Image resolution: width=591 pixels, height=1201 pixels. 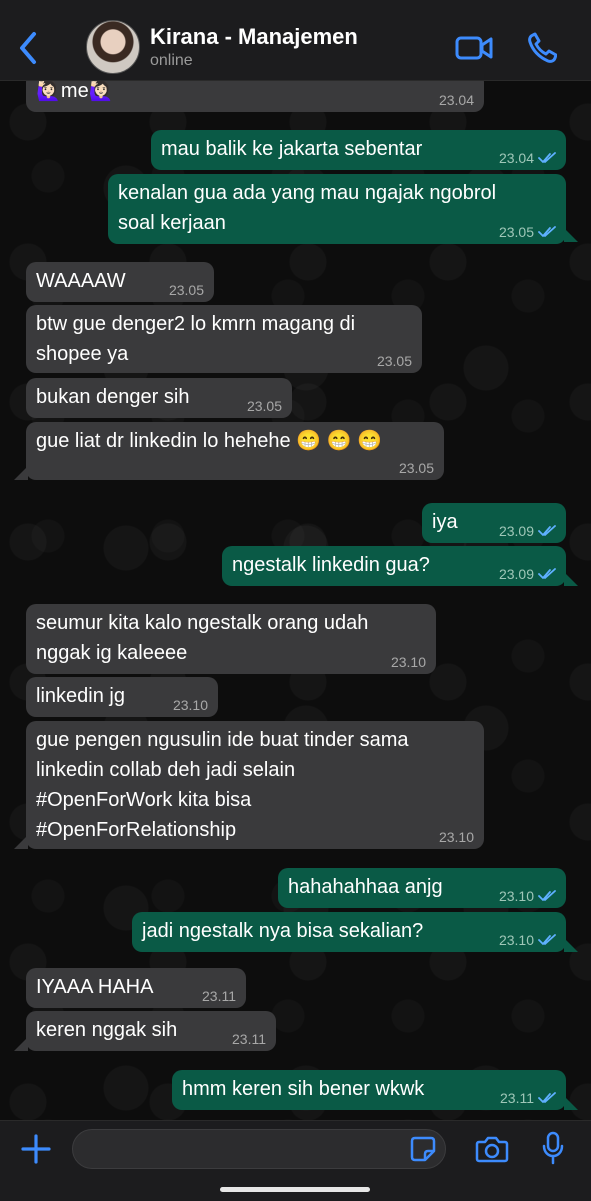 I want to click on camera-icon, so click(x=492, y=1149).